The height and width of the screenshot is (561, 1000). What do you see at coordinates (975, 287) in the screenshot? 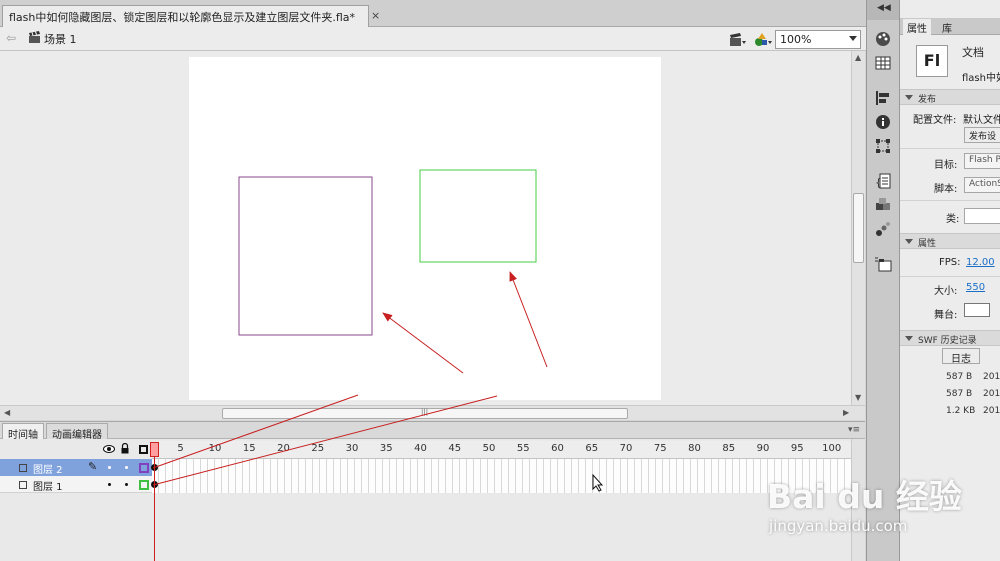
I see `size-value: 550` at bounding box center [975, 287].